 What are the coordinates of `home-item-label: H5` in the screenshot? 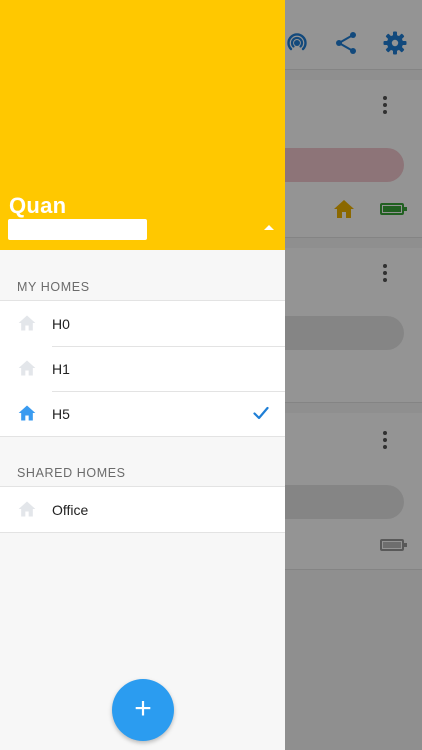 It's located at (61, 413).